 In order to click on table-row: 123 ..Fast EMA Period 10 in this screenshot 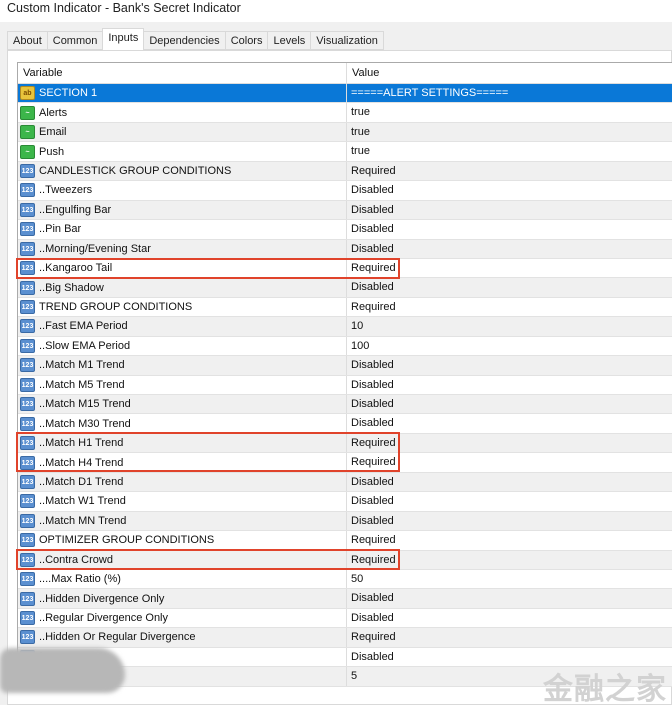, I will do `click(345, 327)`.